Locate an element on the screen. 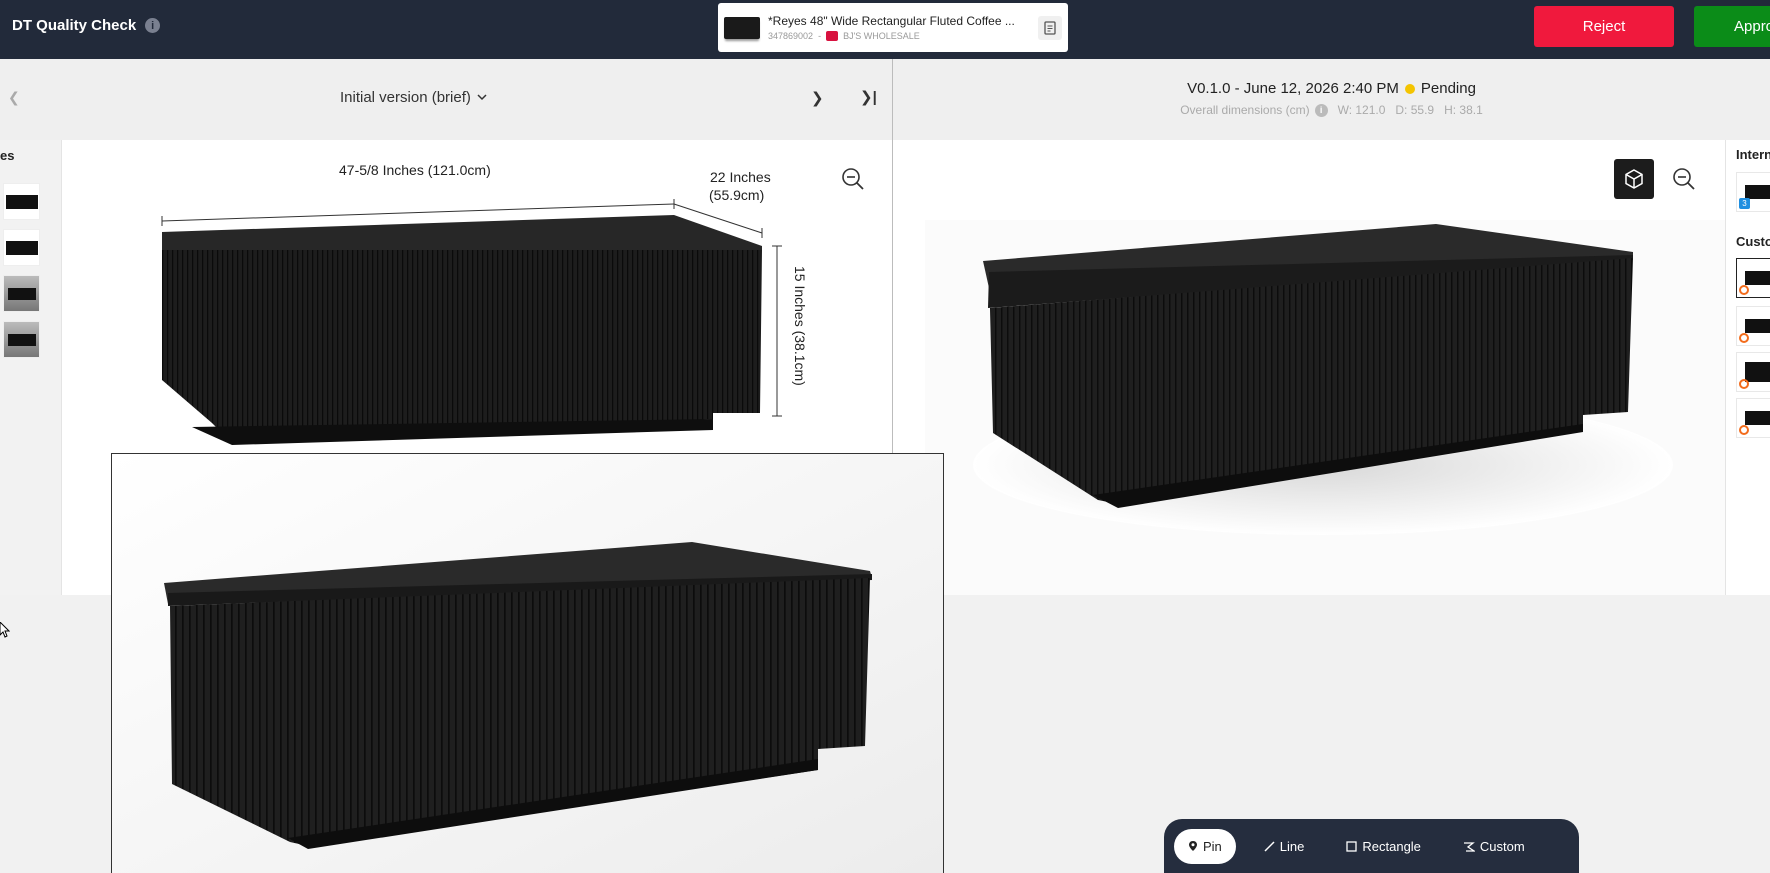 This screenshot has width=1770, height=873. skip-to-last-icon: ❯| is located at coordinates (868, 97).